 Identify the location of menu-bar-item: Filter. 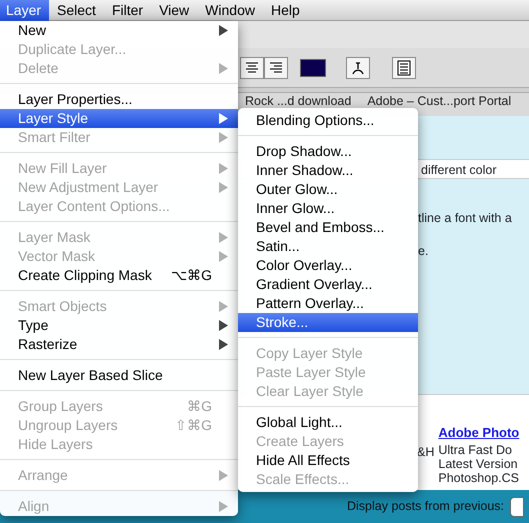
(128, 10).